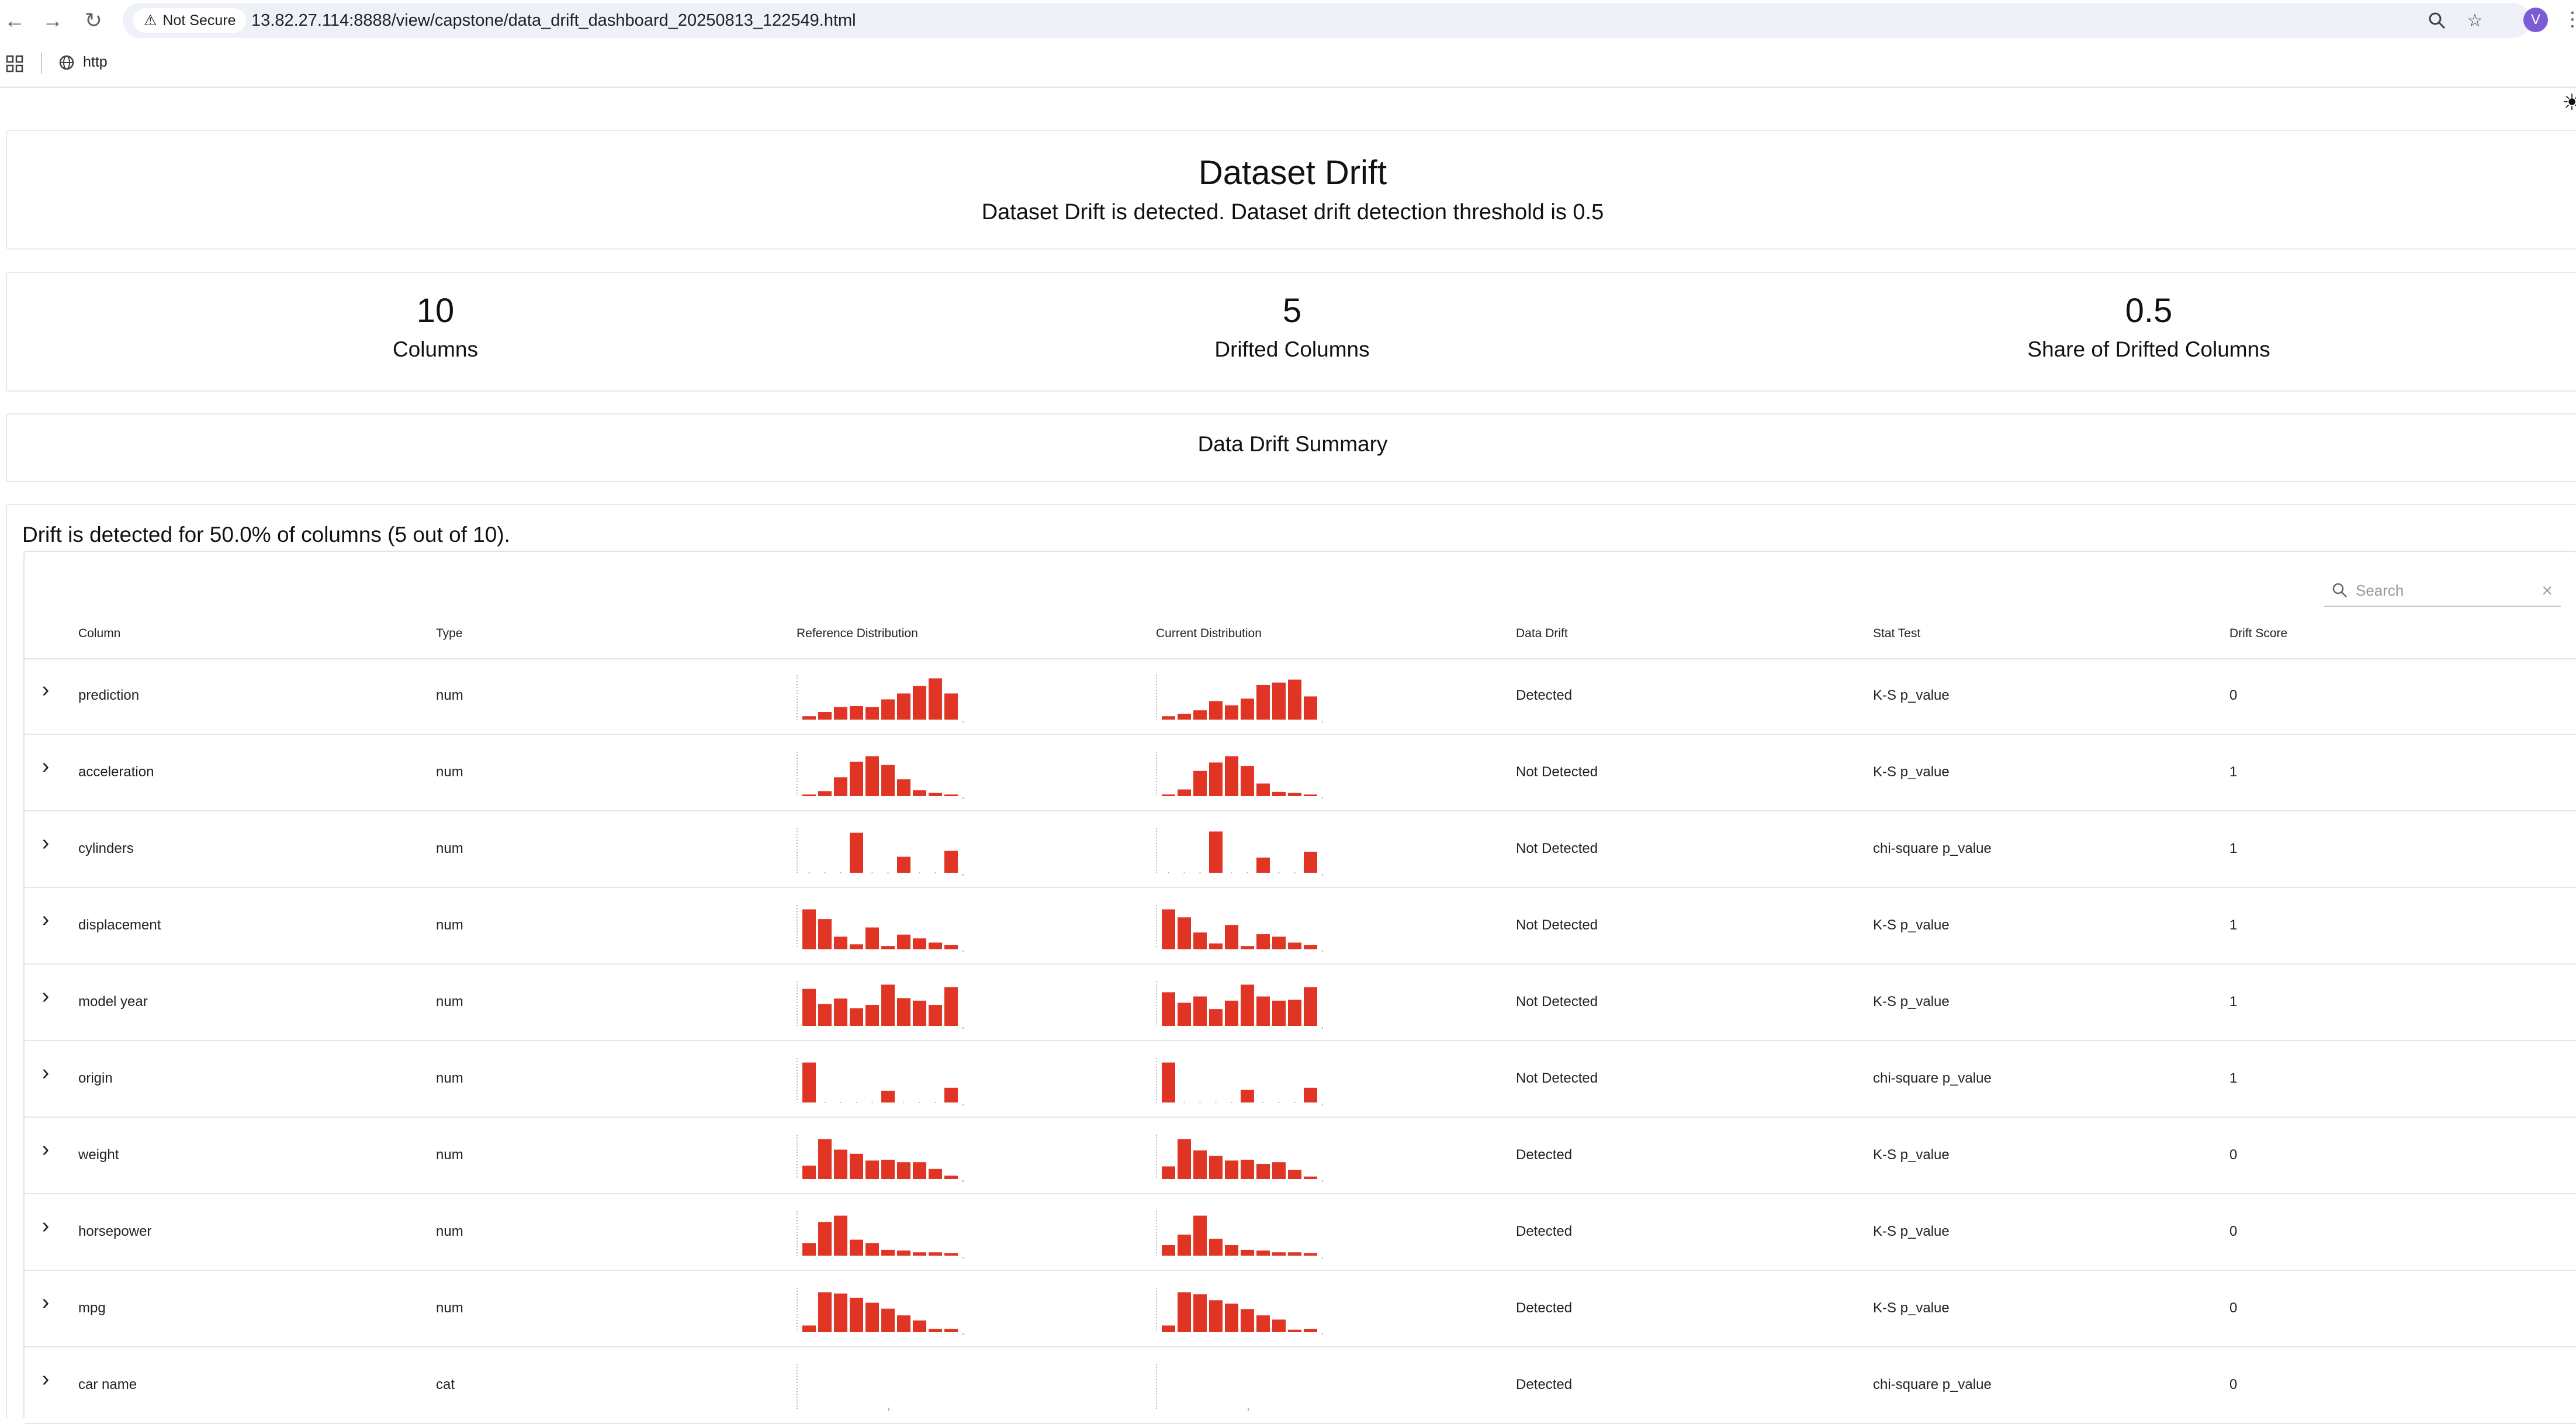  Describe the element at coordinates (1301, 1385) in the screenshot. I see `table-row: › car name cat Detected chi-square p_value 0` at that location.